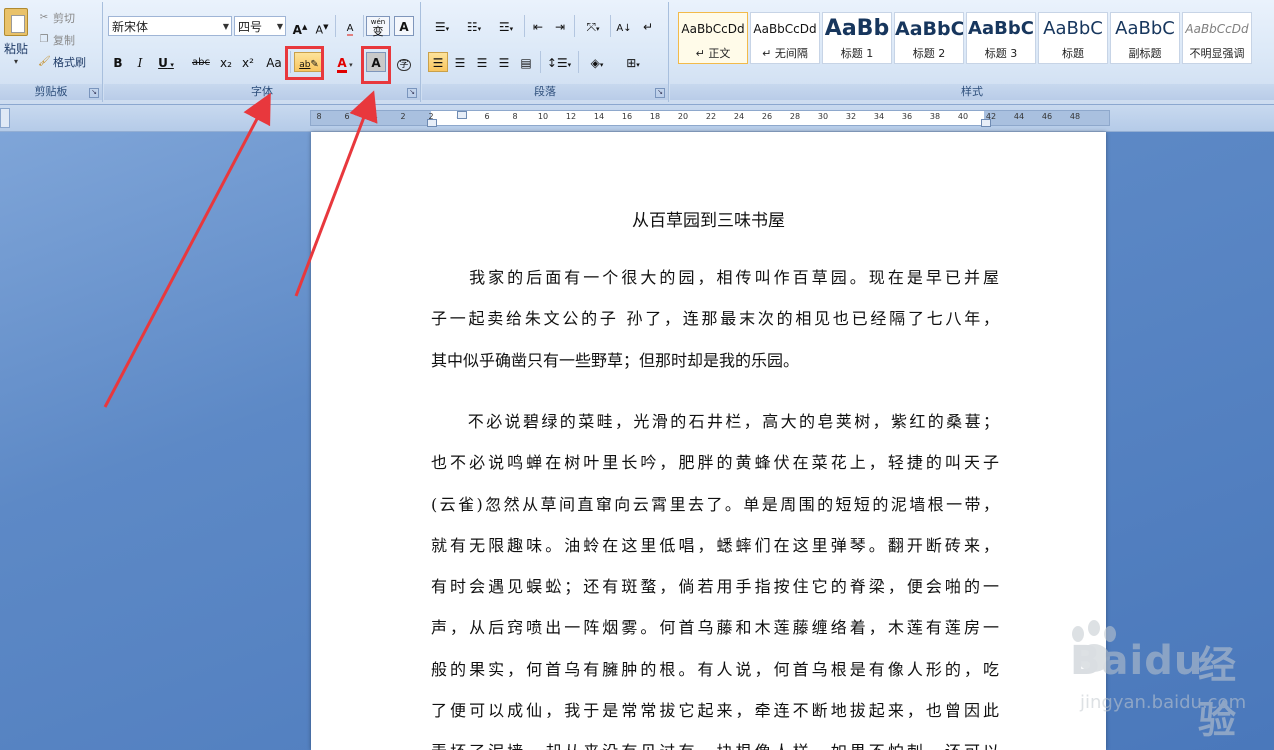 The image size is (1274, 750). What do you see at coordinates (5, 118) in the screenshot?
I see `ruler-toggle-button` at bounding box center [5, 118].